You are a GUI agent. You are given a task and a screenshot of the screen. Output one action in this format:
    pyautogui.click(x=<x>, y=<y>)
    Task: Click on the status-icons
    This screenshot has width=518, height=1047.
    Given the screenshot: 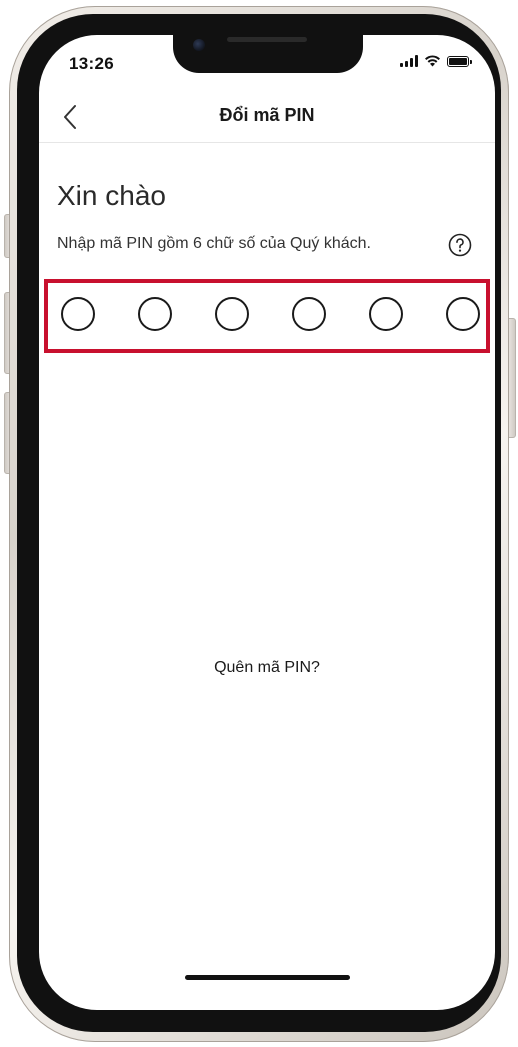 What is the action you would take?
    pyautogui.click(x=436, y=61)
    